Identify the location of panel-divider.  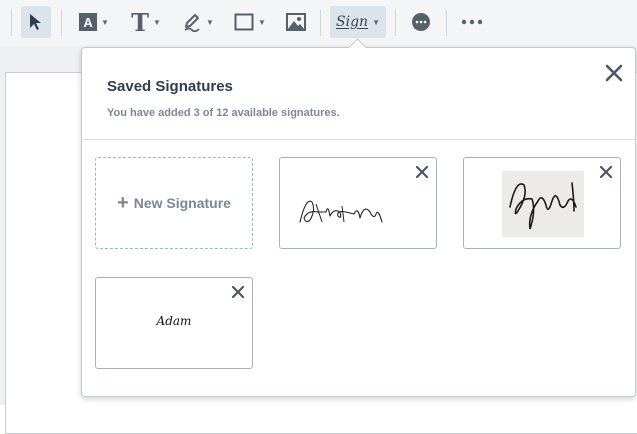
(358, 139).